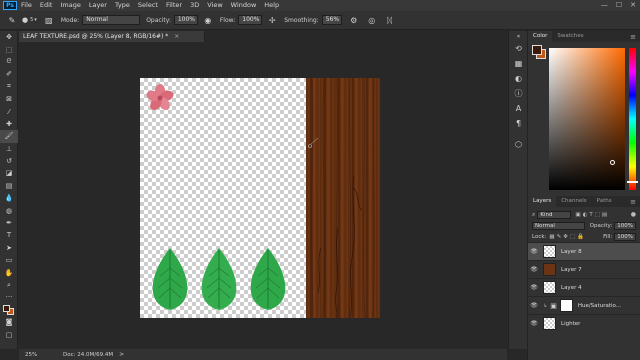  I want to click on navigator-panel-icon: ▦, so click(518, 63).